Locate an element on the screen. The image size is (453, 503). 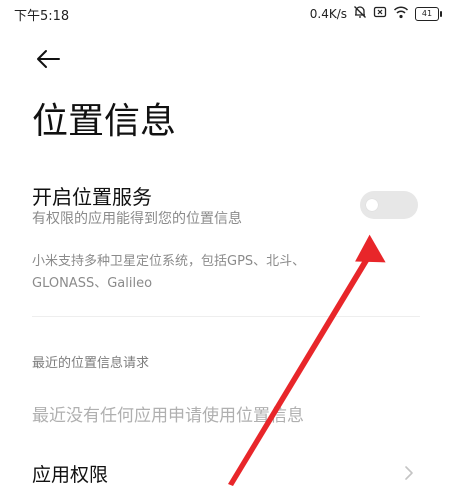
app-permissions-item: 应用权限 is located at coordinates (70, 473).